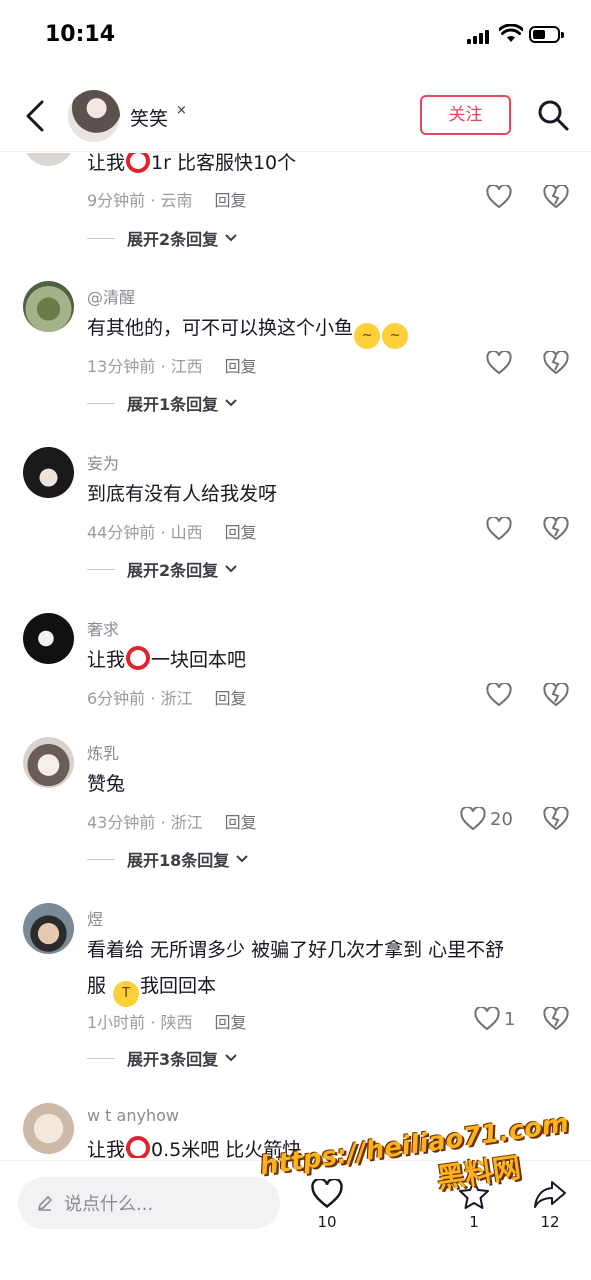 This screenshot has height=1280, width=591. Describe the element at coordinates (550, 1222) in the screenshot. I see `share-count: 12` at that location.